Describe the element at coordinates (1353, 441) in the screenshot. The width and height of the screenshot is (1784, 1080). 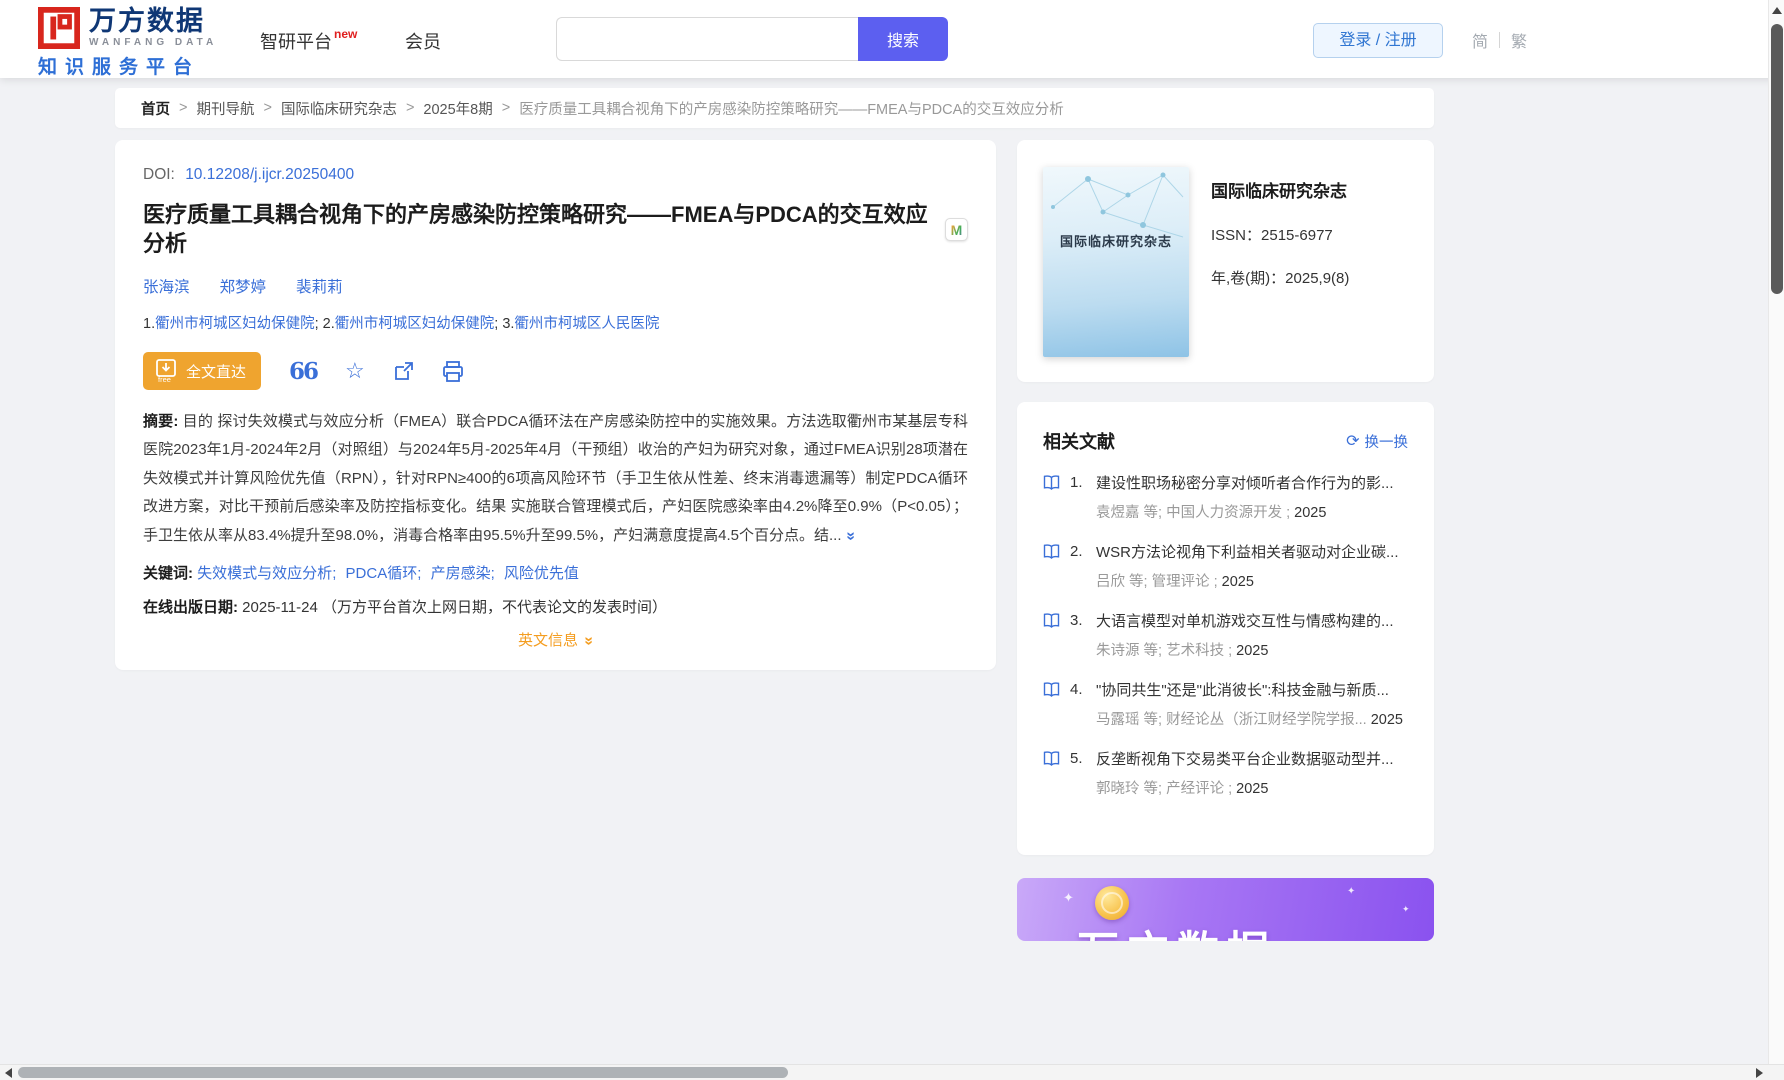
I see `refresh-icon: ⟳` at that location.